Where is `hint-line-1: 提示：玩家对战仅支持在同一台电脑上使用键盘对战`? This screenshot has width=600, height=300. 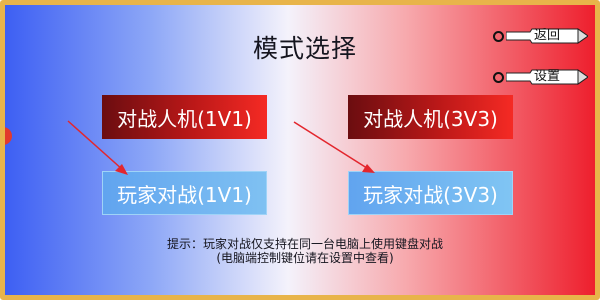
hint-line-1: 提示：玩家对战仅支持在同一台电脑上使用键盘对战 is located at coordinates (304, 244).